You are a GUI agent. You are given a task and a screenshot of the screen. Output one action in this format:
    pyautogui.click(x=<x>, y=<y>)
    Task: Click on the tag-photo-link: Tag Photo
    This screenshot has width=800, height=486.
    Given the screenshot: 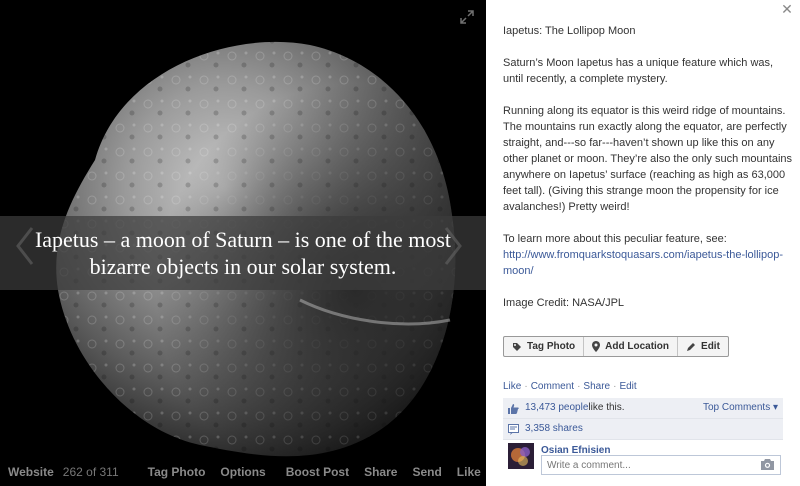 What is the action you would take?
    pyautogui.click(x=177, y=472)
    